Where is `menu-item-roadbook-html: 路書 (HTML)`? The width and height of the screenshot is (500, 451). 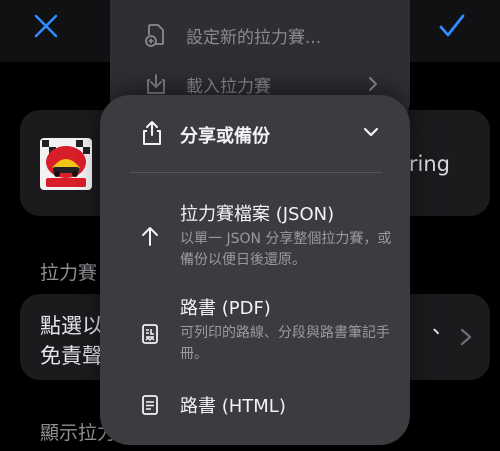 menu-item-roadbook-html: 路書 (HTML) is located at coordinates (255, 409).